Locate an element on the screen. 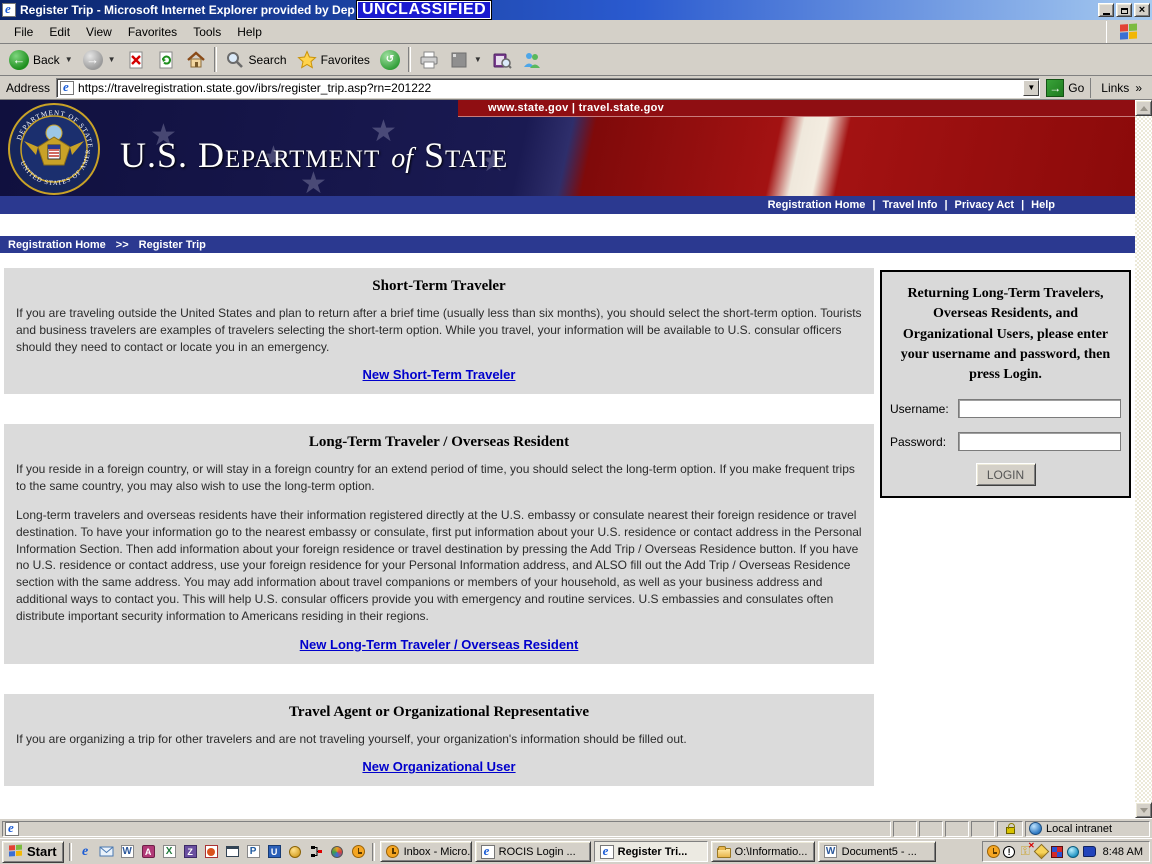 The height and width of the screenshot is (864, 1152). go-button: → Go is located at coordinates (1065, 87).